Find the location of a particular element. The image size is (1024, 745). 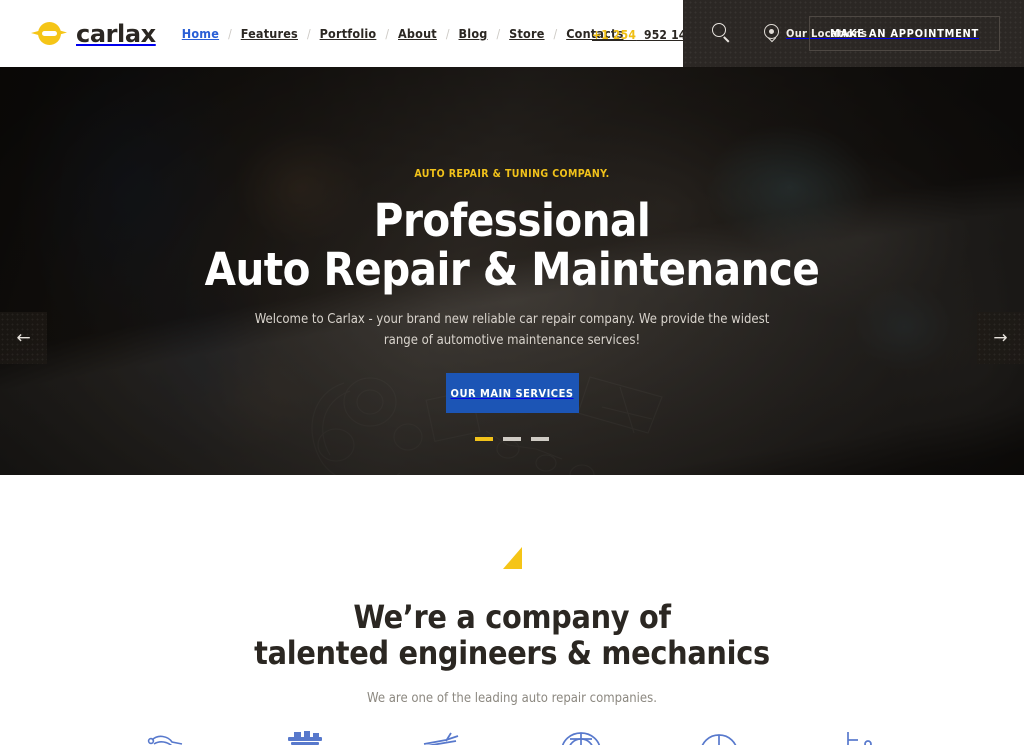

slider-pagination is located at coordinates (512, 439).